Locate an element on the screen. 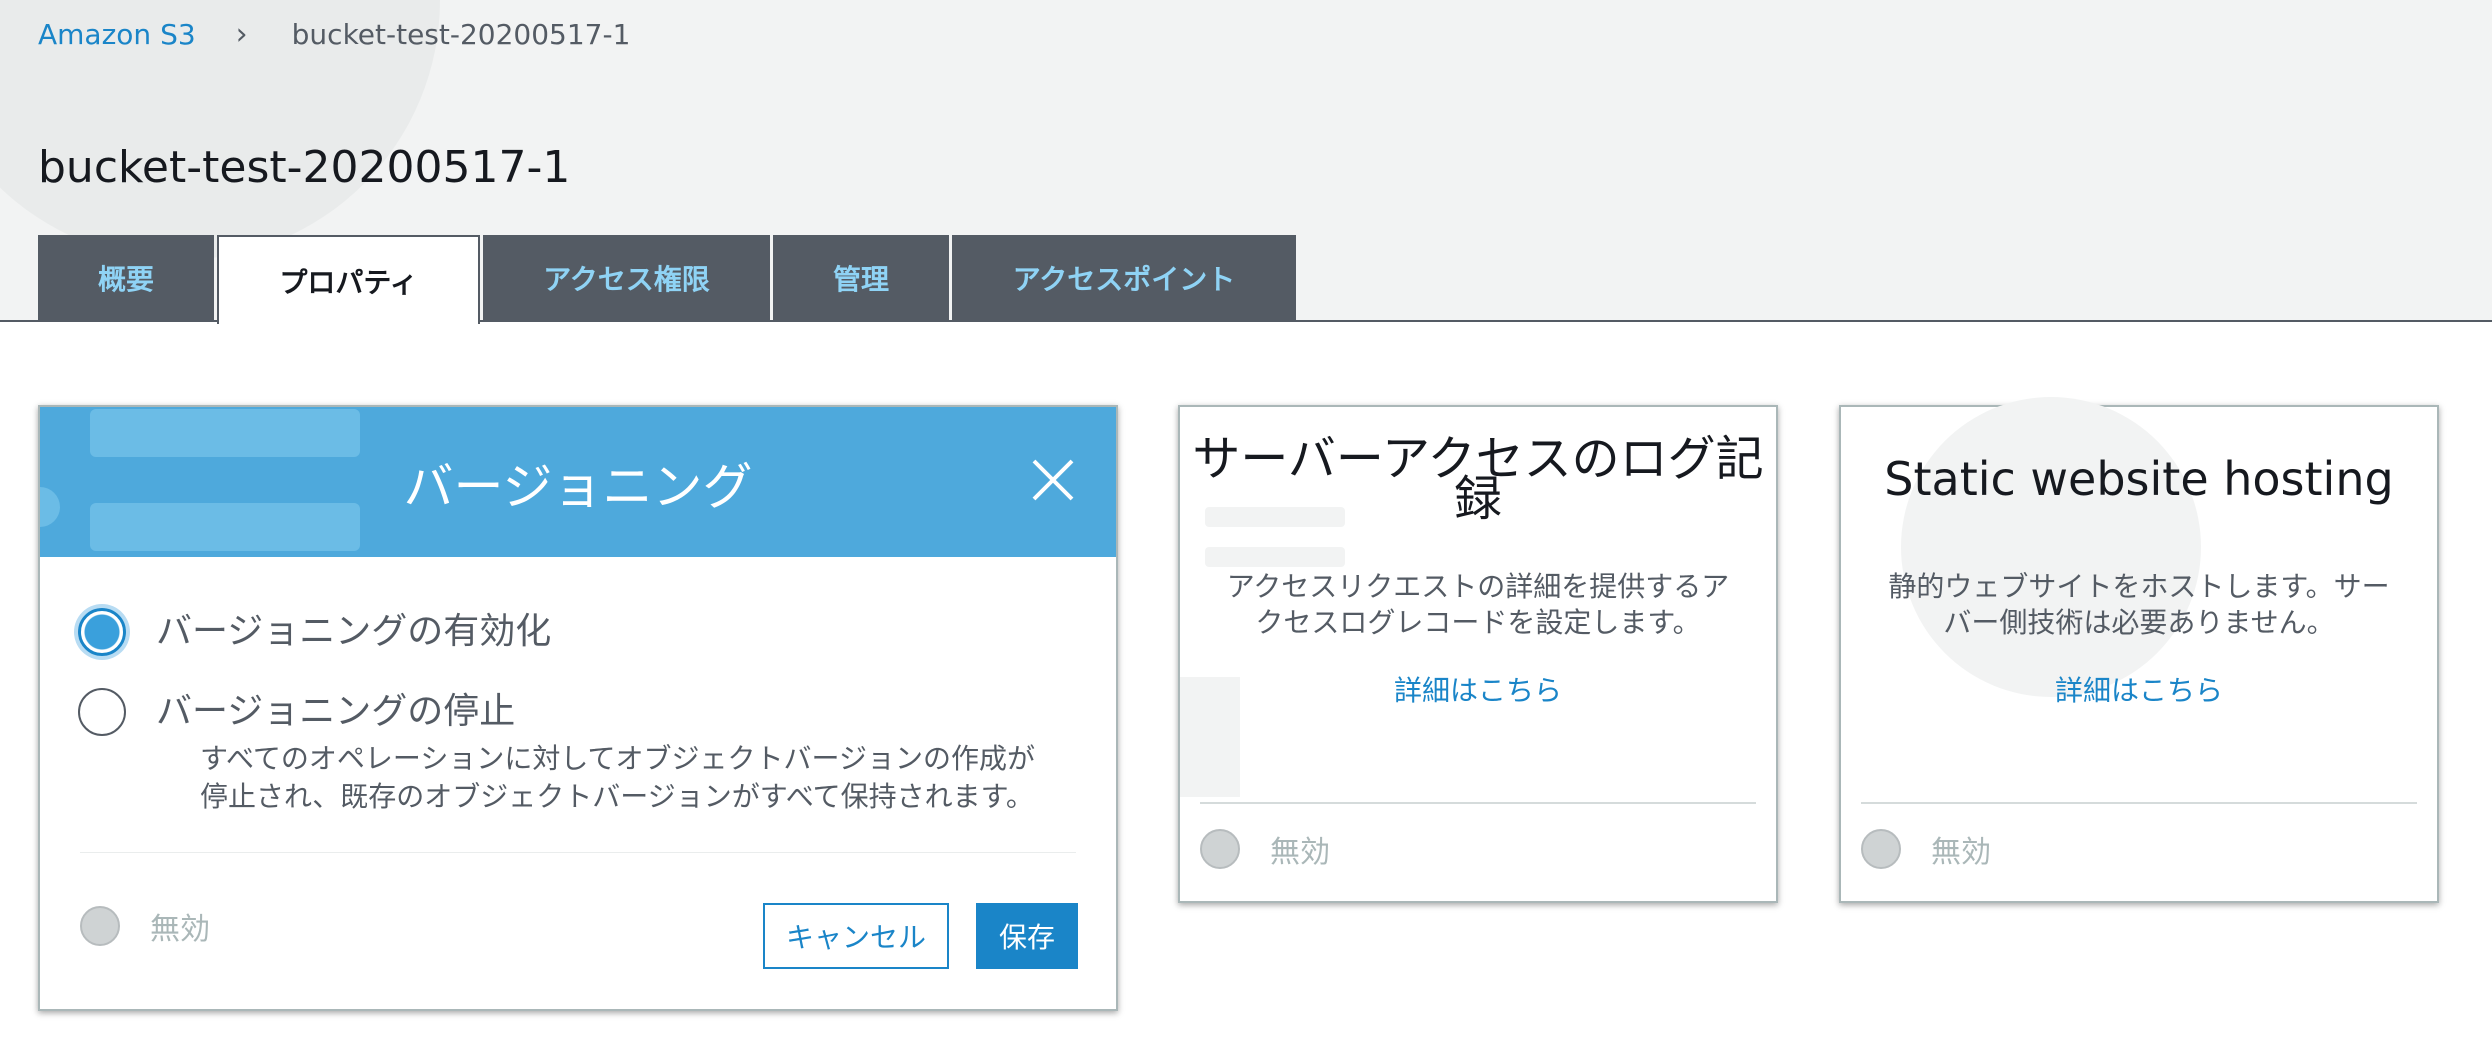  tab-permissions: アクセス権限 is located at coordinates (626, 277).